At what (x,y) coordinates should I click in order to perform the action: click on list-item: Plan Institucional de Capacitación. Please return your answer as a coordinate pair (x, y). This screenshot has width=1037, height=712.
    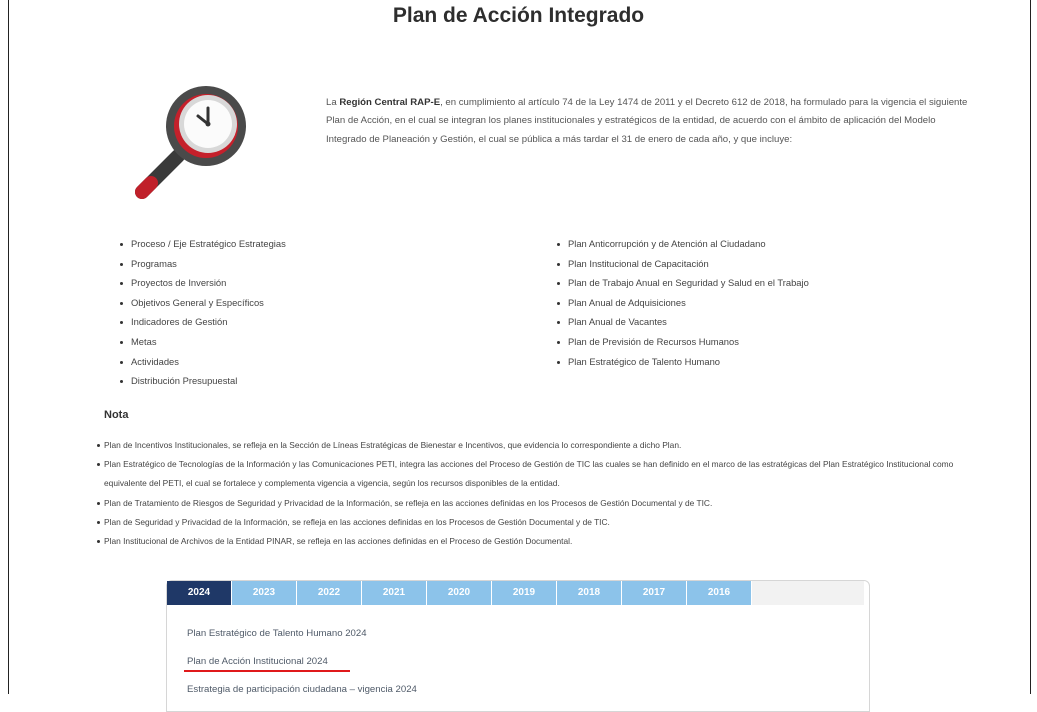
    Looking at the image, I should click on (681, 264).